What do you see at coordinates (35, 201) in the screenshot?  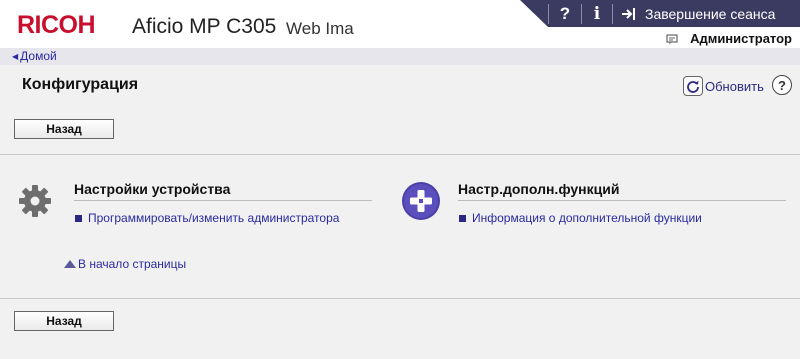 I see `gear-icon` at bounding box center [35, 201].